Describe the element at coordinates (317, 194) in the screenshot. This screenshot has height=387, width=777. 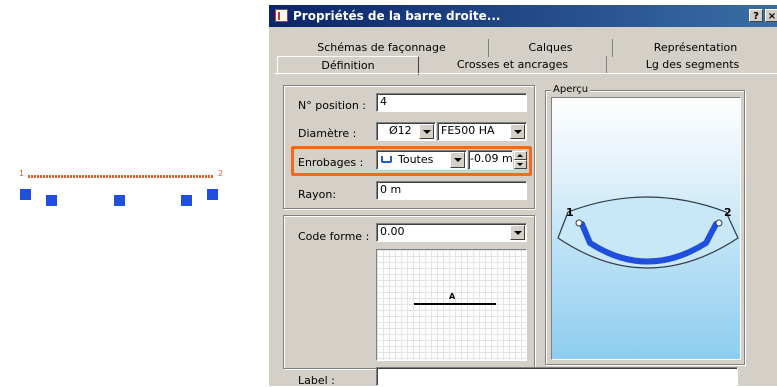
I see `rayon-label: Rayon:` at that location.